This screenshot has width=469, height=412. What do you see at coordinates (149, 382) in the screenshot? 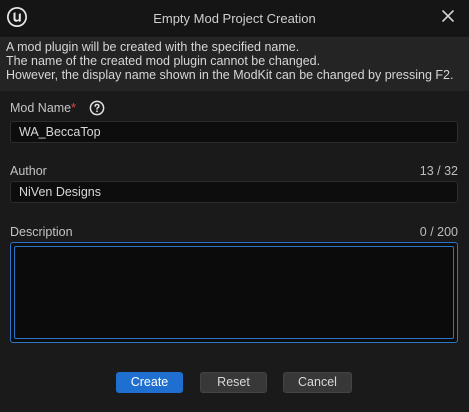
I see `create-button: Create` at bounding box center [149, 382].